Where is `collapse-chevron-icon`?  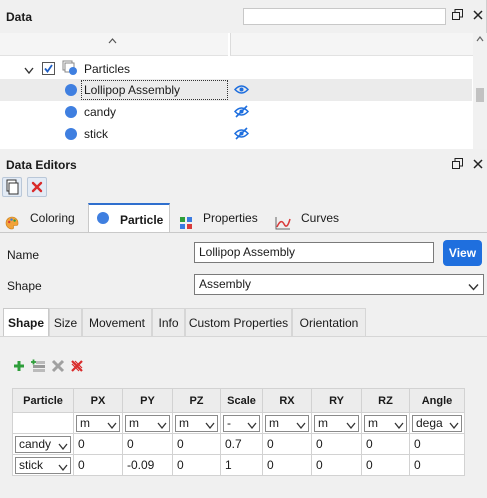
collapse-chevron-icon is located at coordinates (29, 70).